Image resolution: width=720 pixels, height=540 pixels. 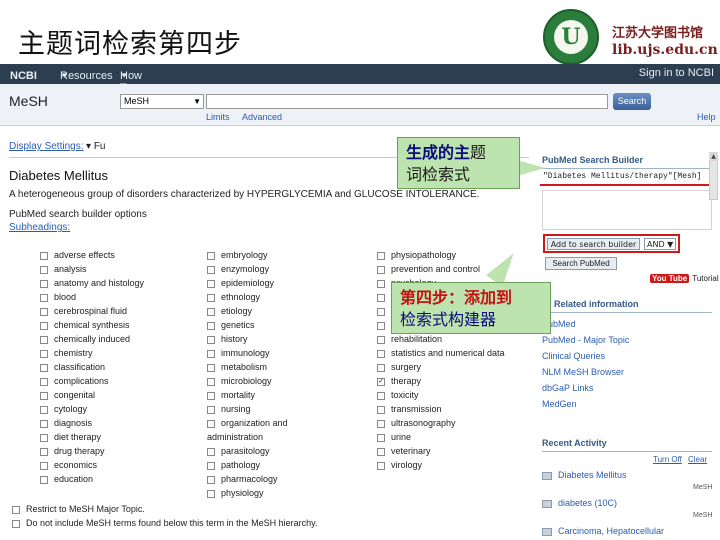 I want to click on restrict-major-topic-option: Restrict to MeSH Major Topic., so click(x=78, y=509).